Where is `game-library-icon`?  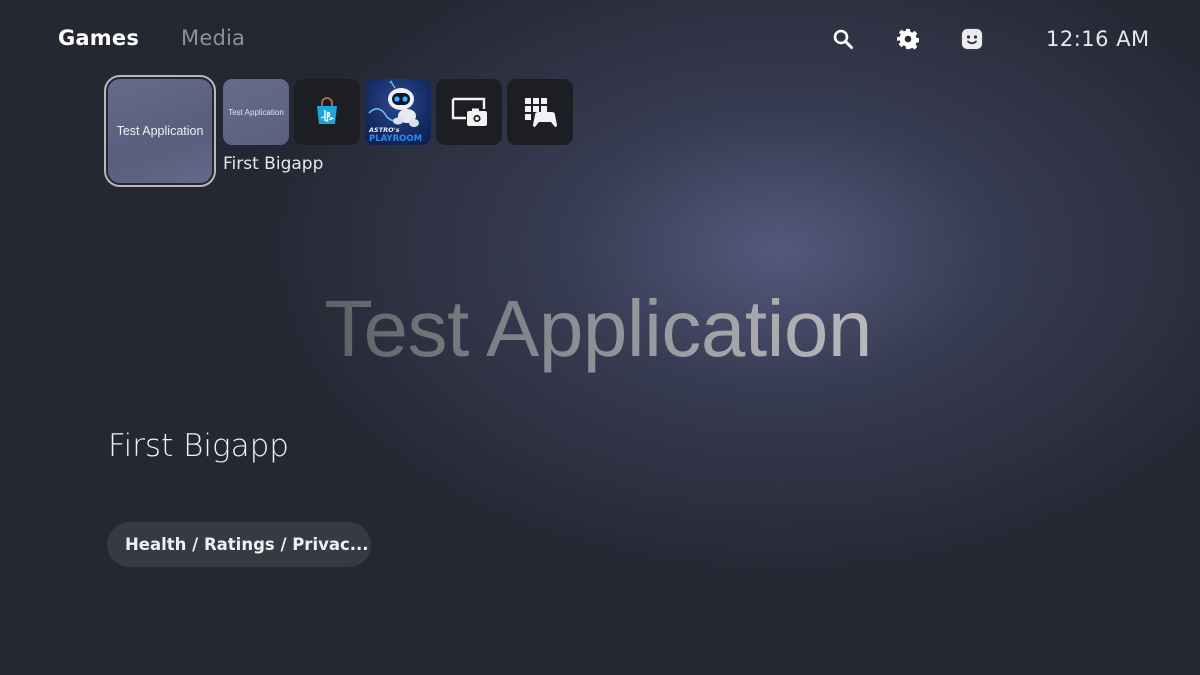 game-library-icon is located at coordinates (541, 112).